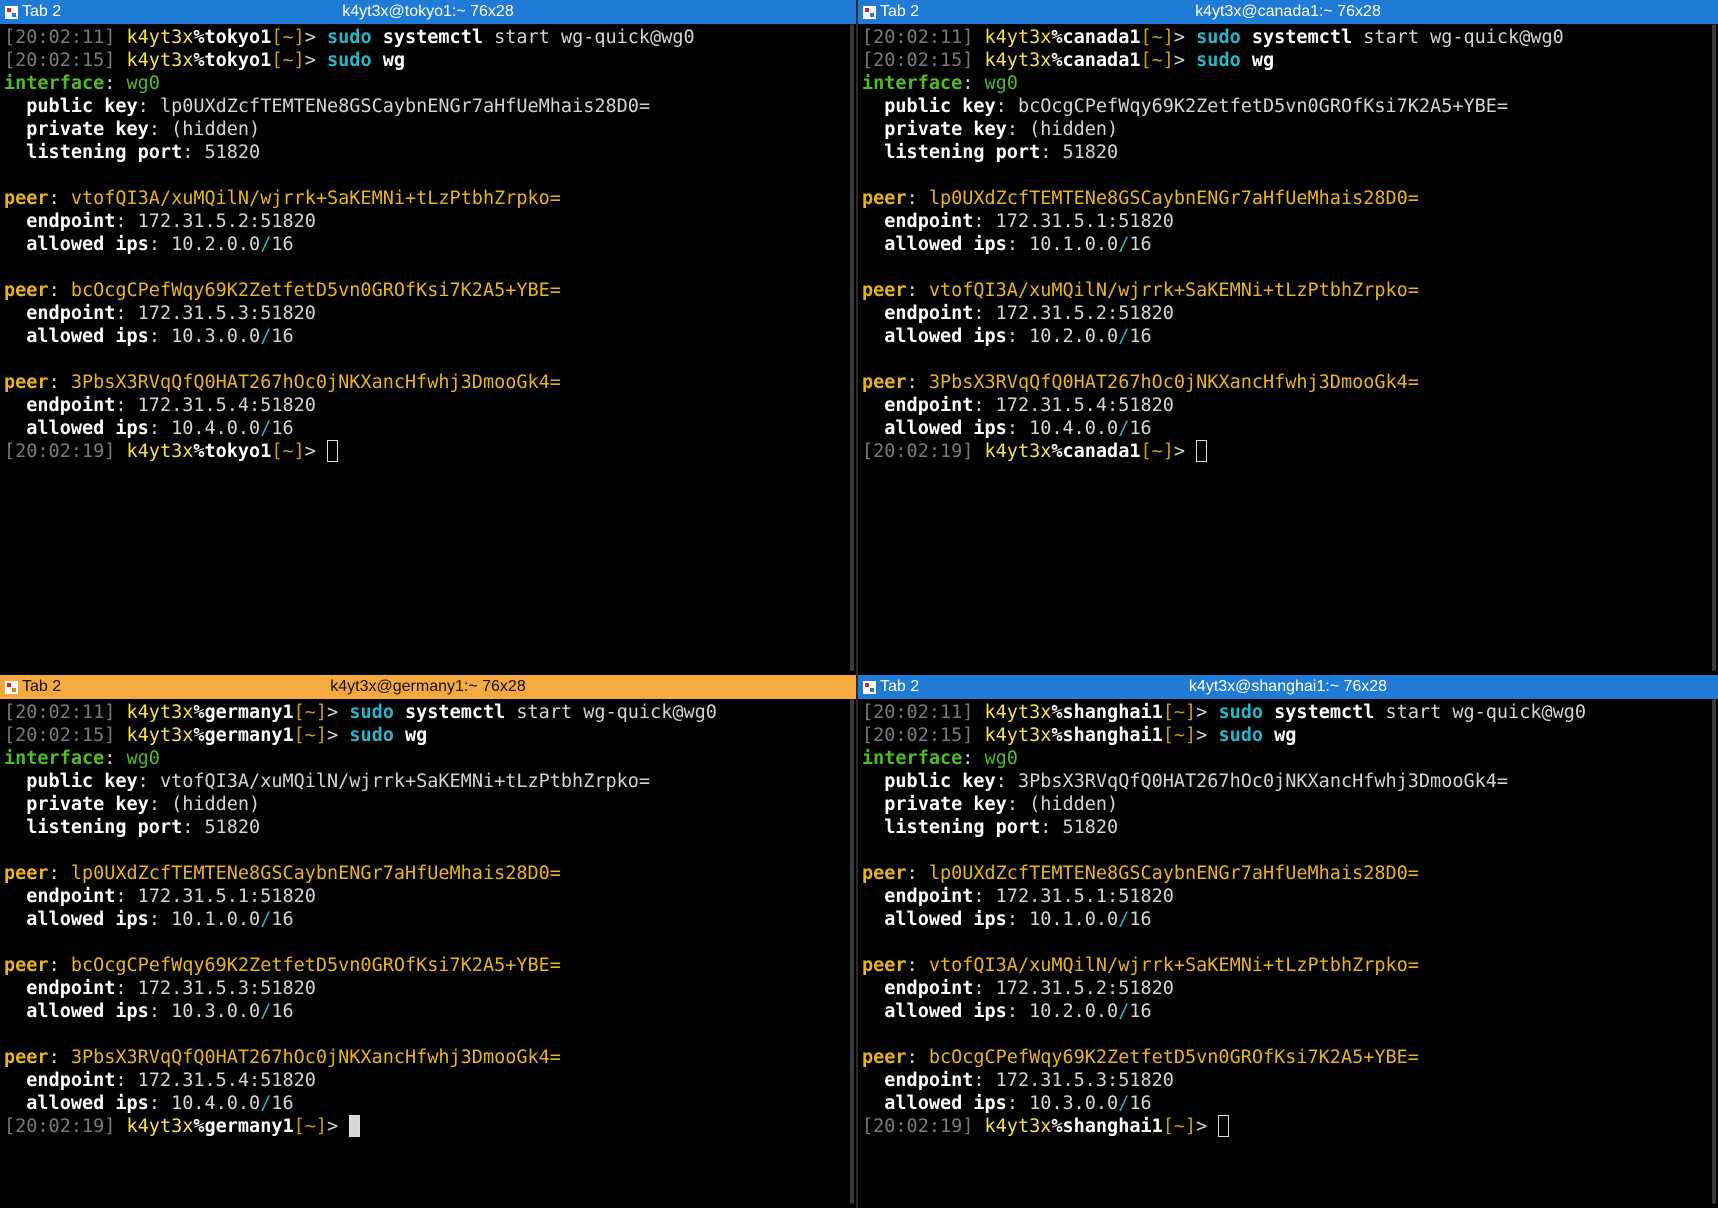 The width and height of the screenshot is (1718, 1208). What do you see at coordinates (1288, 687) in the screenshot?
I see `pane-titlebar: Tab 2 k4yt3x@shanghai1:~ 76x28` at bounding box center [1288, 687].